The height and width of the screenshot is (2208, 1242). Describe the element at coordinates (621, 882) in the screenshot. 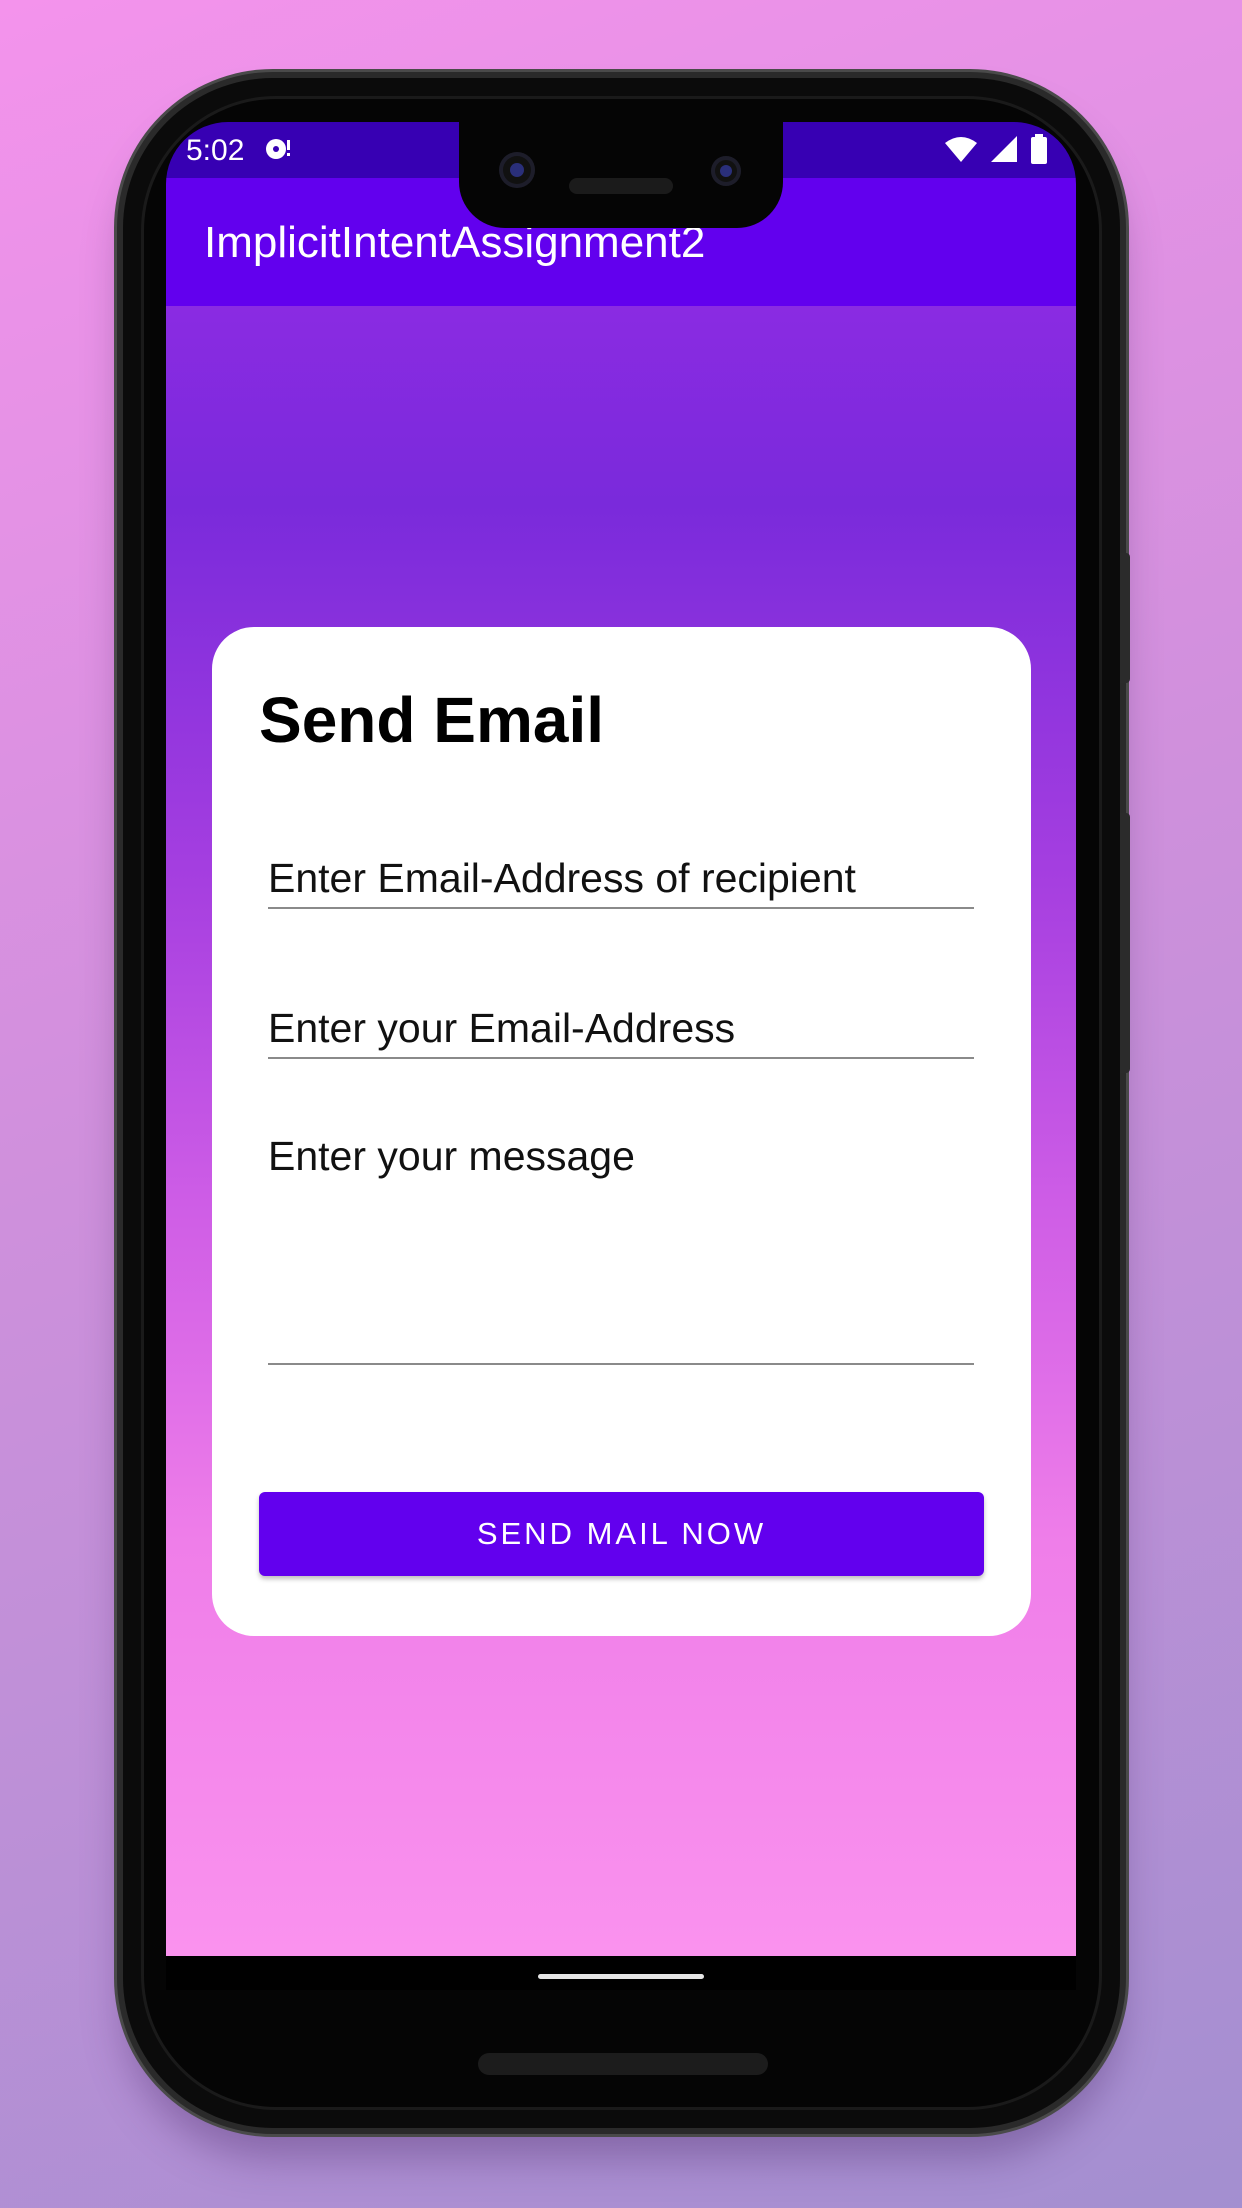

I see `recipient-email-field: Enter Email-Address of recipient` at that location.